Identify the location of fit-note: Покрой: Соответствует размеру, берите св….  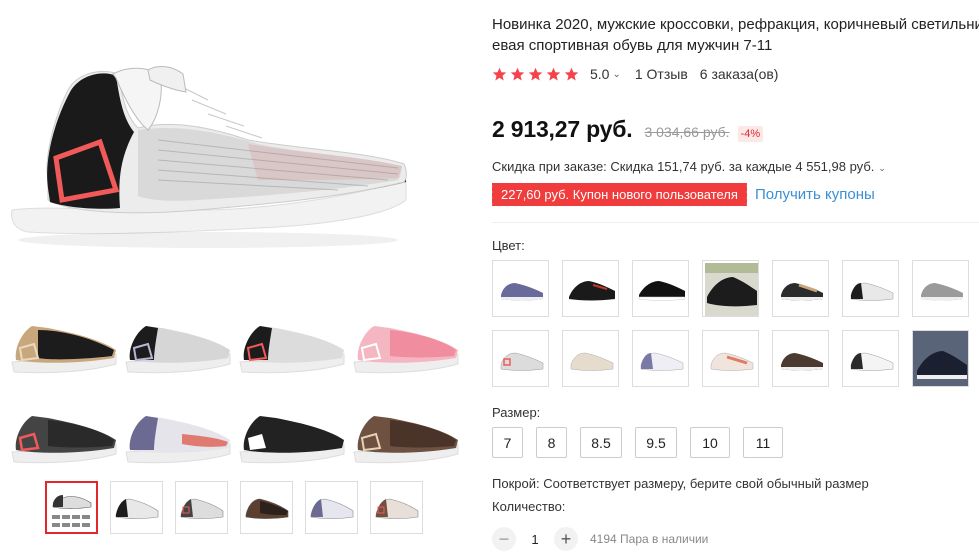
(680, 483).